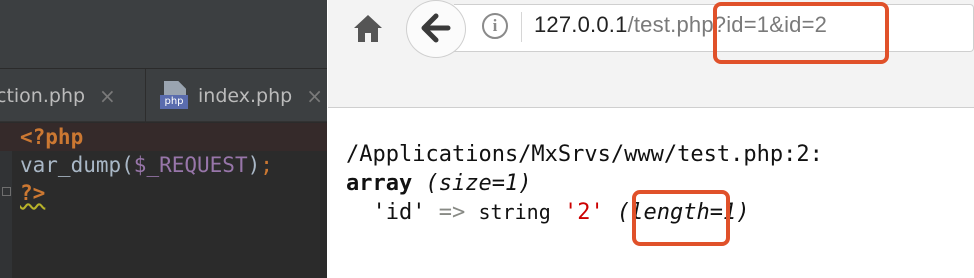 The height and width of the screenshot is (278, 974). What do you see at coordinates (266, 165) in the screenshot?
I see `semicolon: ;` at bounding box center [266, 165].